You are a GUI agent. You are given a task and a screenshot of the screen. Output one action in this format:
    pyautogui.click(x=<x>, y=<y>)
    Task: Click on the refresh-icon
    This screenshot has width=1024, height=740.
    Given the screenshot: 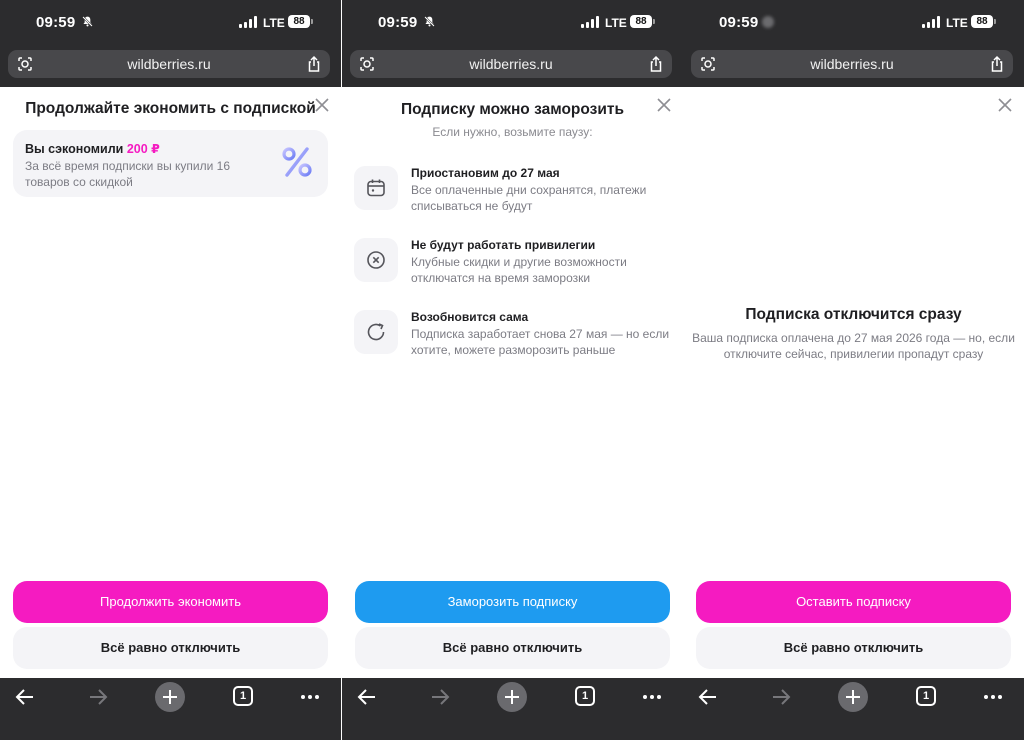 What is the action you would take?
    pyautogui.click(x=376, y=332)
    